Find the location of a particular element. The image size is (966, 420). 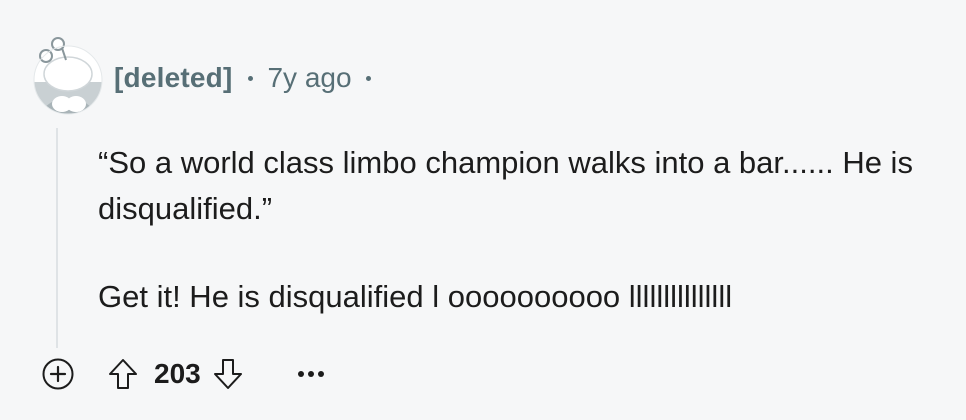

ellipsis-icon is located at coordinates (310, 374).